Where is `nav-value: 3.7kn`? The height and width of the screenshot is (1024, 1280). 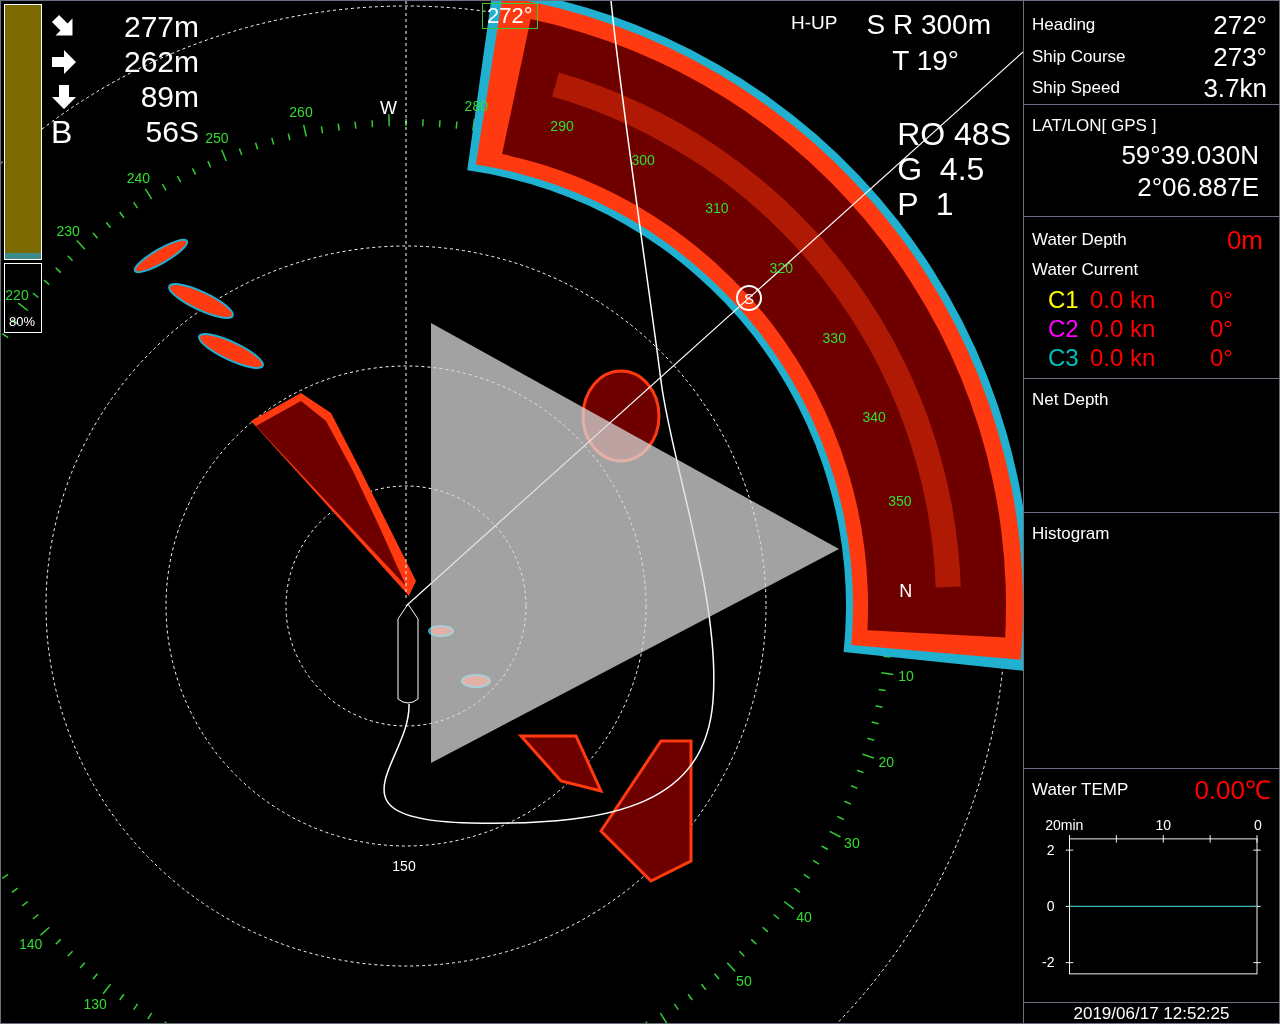 nav-value: 3.7kn is located at coordinates (1235, 88).